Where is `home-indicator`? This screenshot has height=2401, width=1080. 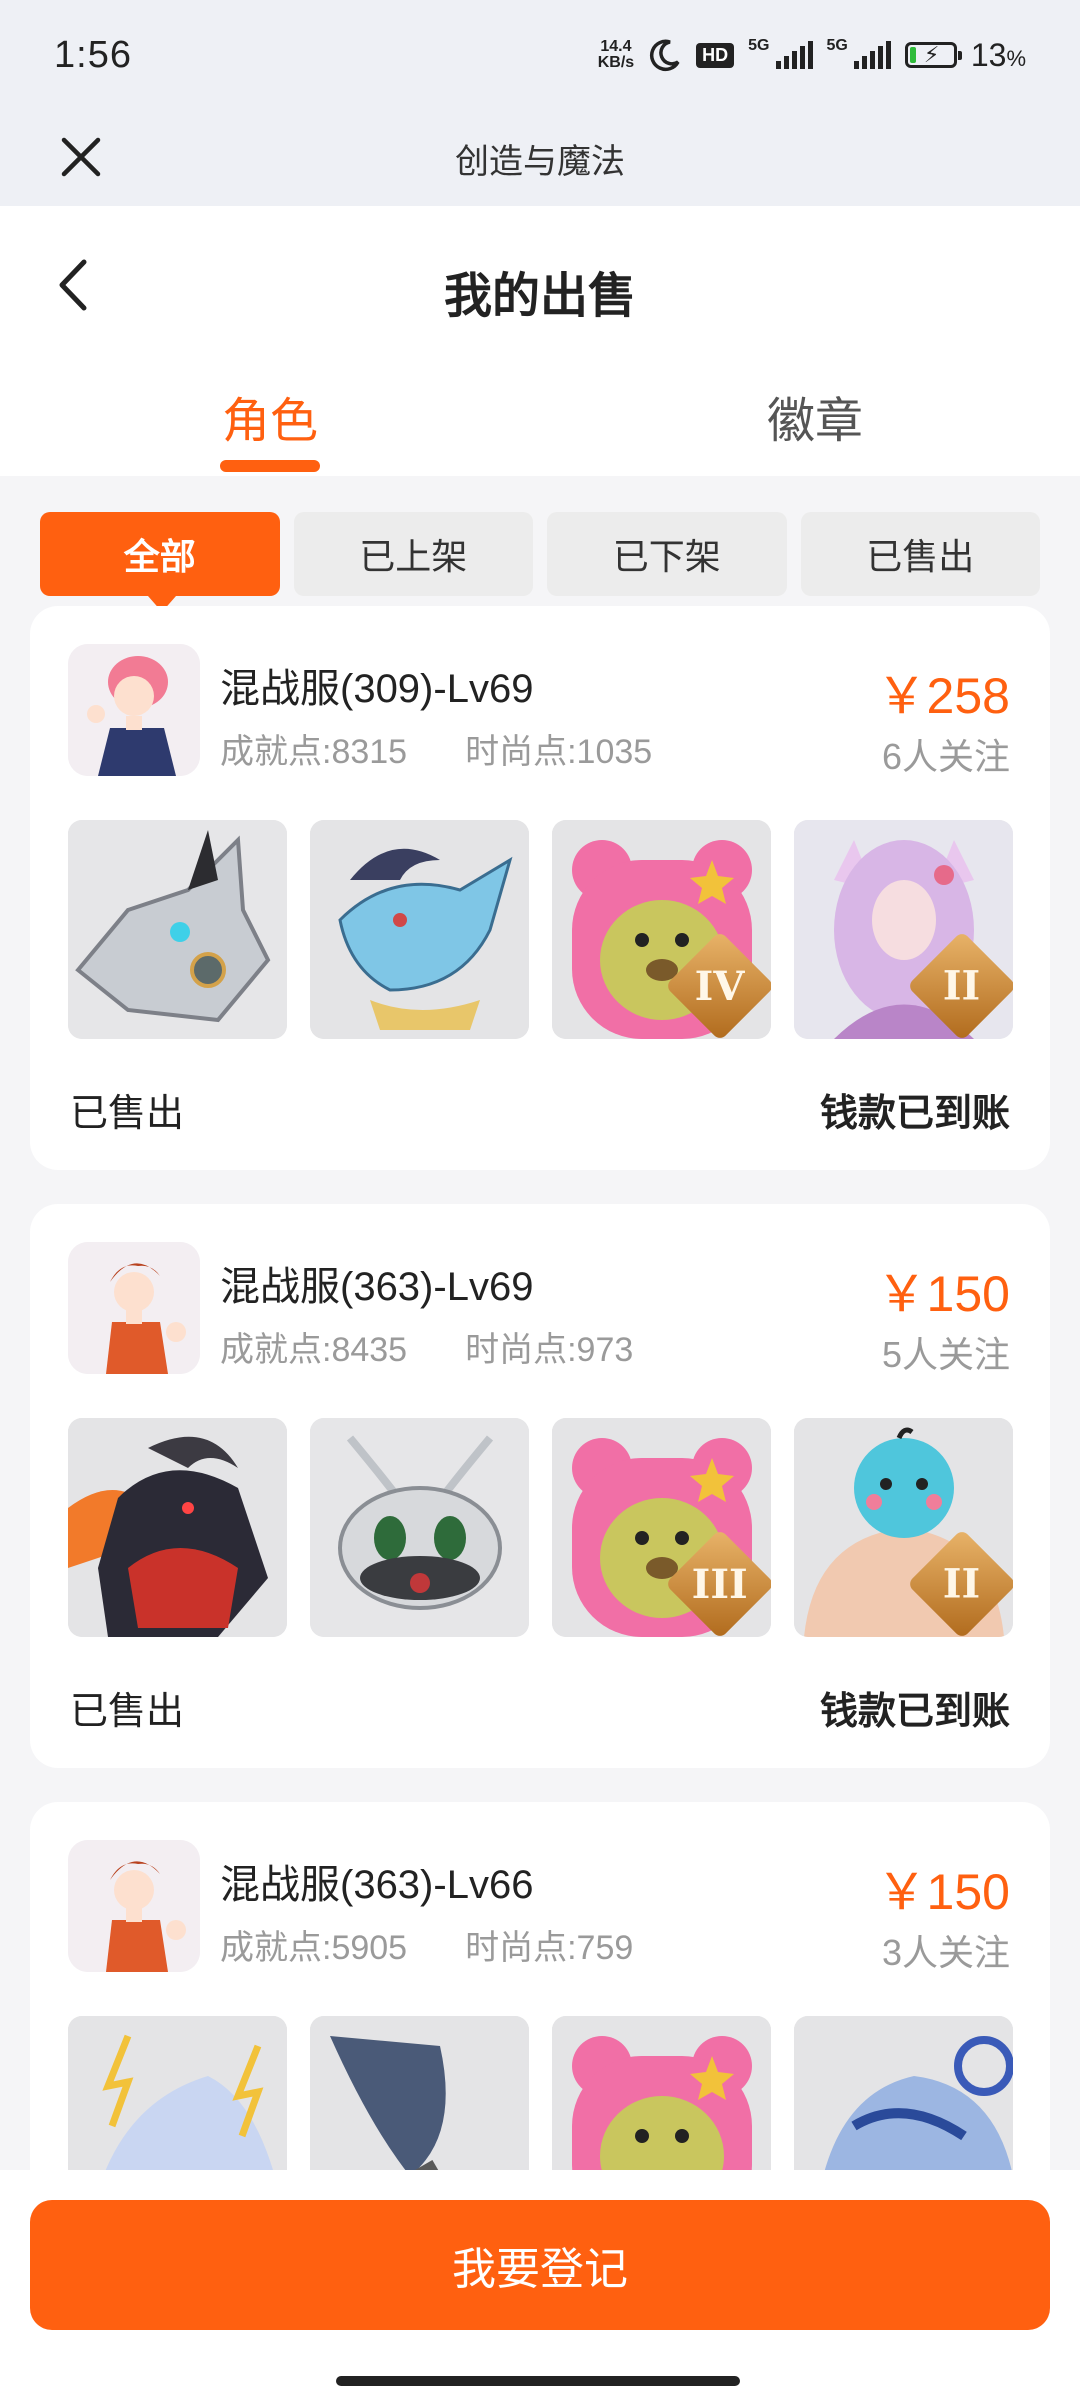 home-indicator is located at coordinates (538, 2381).